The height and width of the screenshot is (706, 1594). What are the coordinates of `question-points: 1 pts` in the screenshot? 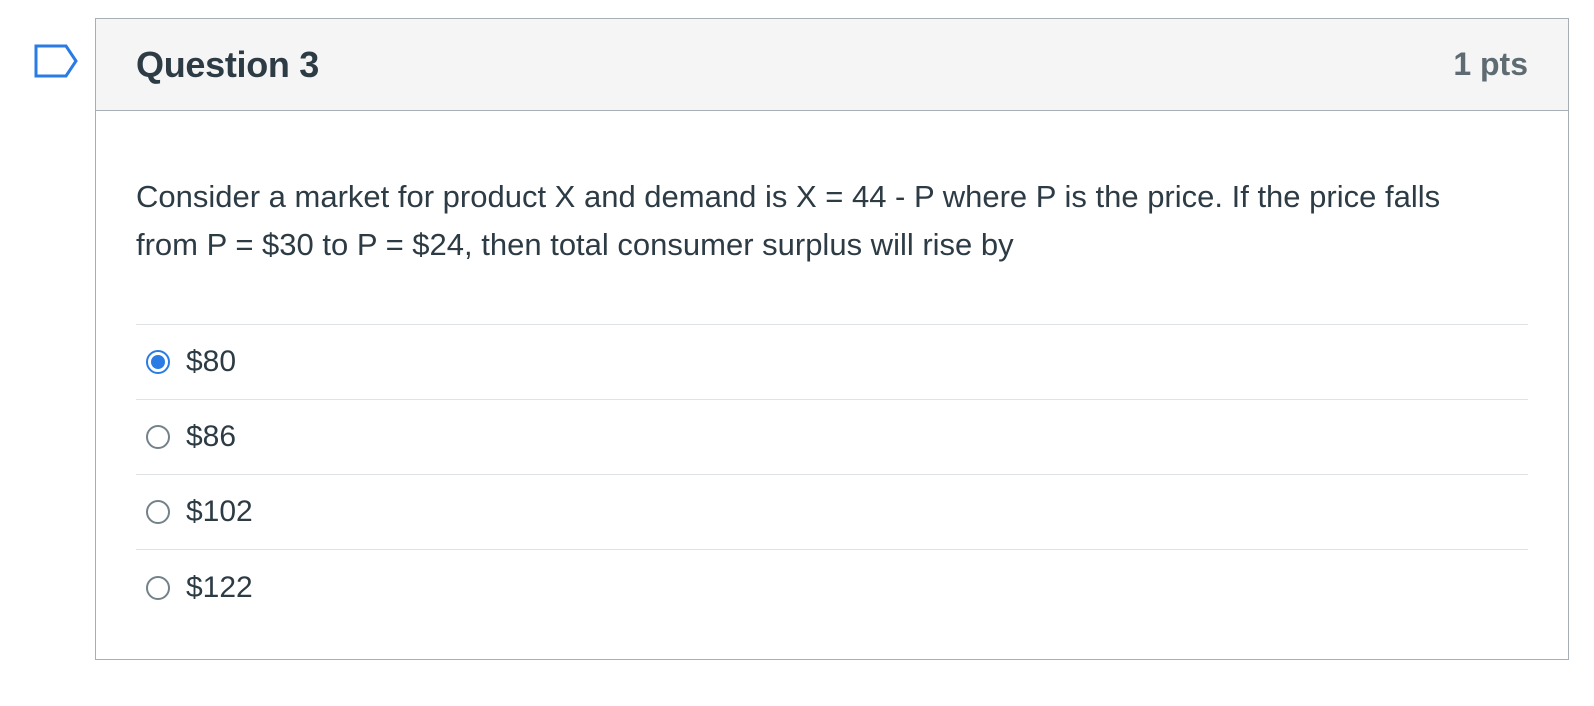 It's located at (1490, 64).